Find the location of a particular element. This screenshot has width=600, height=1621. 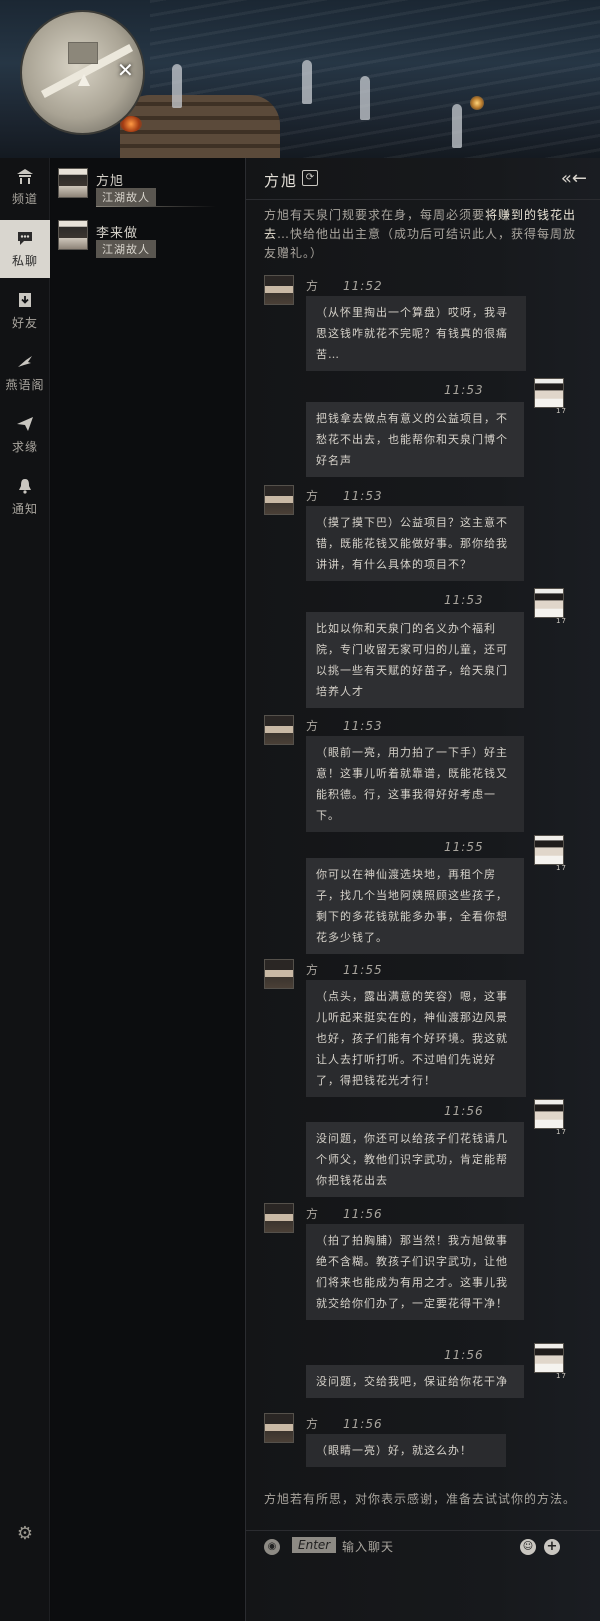

paper-plane-icon is located at coordinates (25, 424).